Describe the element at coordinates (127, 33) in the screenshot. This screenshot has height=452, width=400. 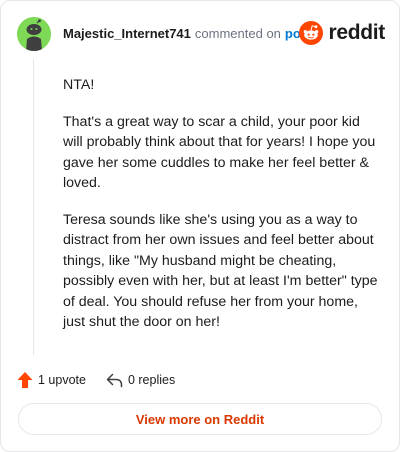
I see `username-link: Majestic_Internet741` at that location.